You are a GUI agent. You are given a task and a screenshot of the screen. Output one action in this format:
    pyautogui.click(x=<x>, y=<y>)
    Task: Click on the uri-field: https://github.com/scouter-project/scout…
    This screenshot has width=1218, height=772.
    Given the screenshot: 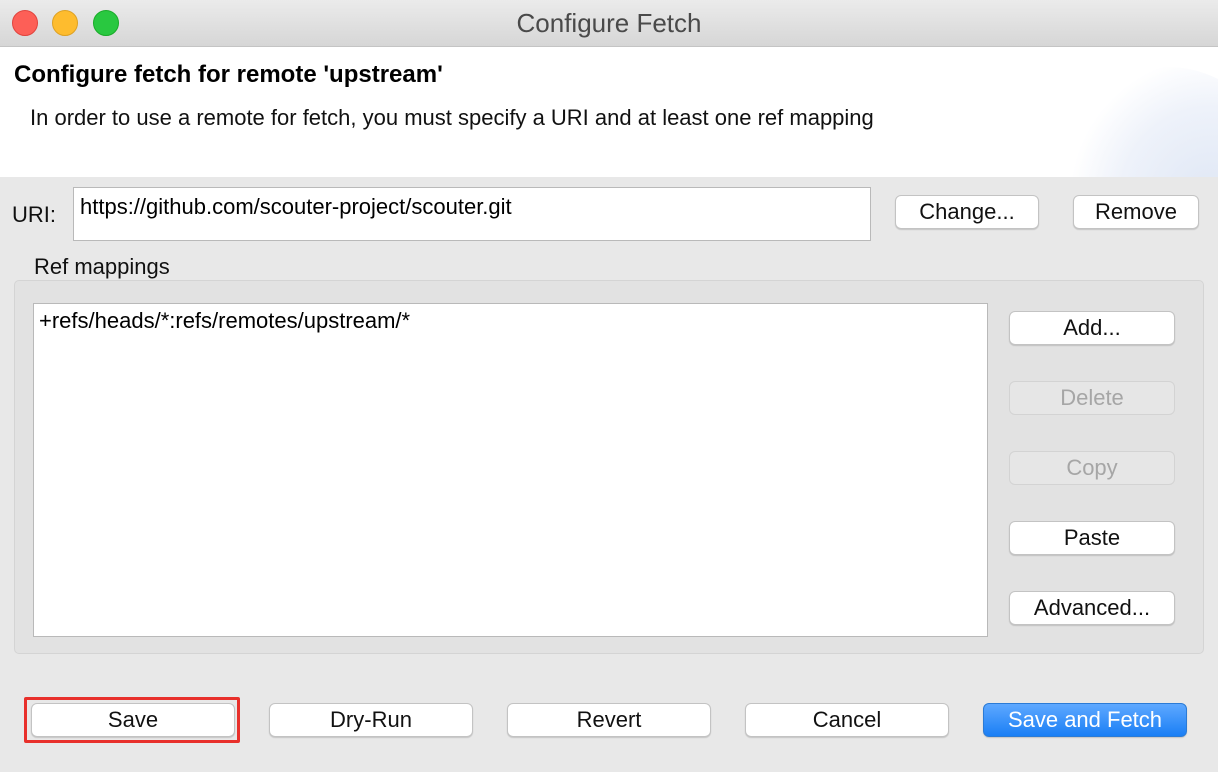 What is the action you would take?
    pyautogui.click(x=472, y=214)
    